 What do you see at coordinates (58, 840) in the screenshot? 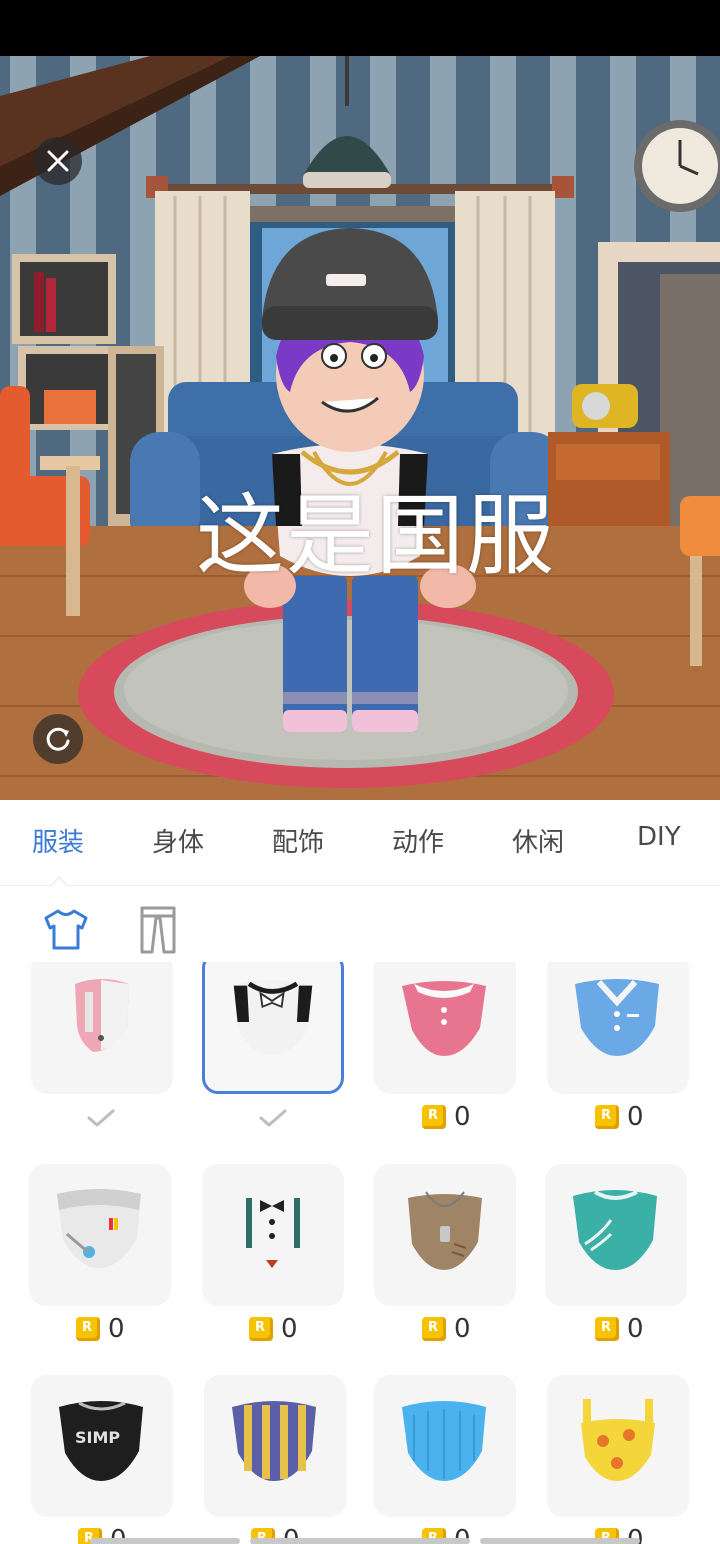
I see `tab-clothing: 服装` at bounding box center [58, 840].